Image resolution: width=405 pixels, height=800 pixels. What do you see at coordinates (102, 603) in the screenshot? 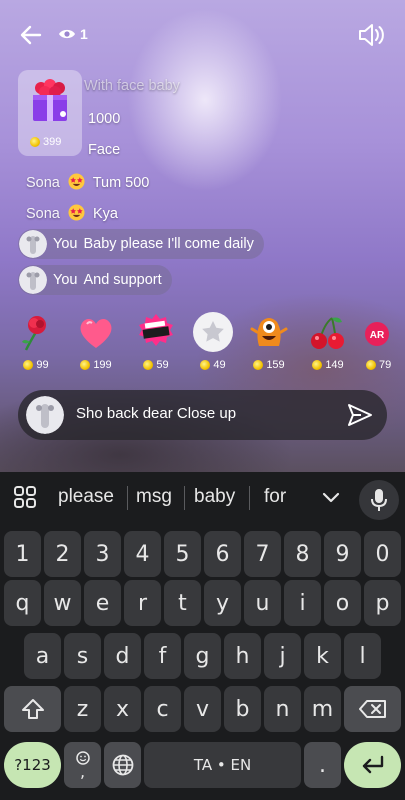
I see `key-e: e` at bounding box center [102, 603].